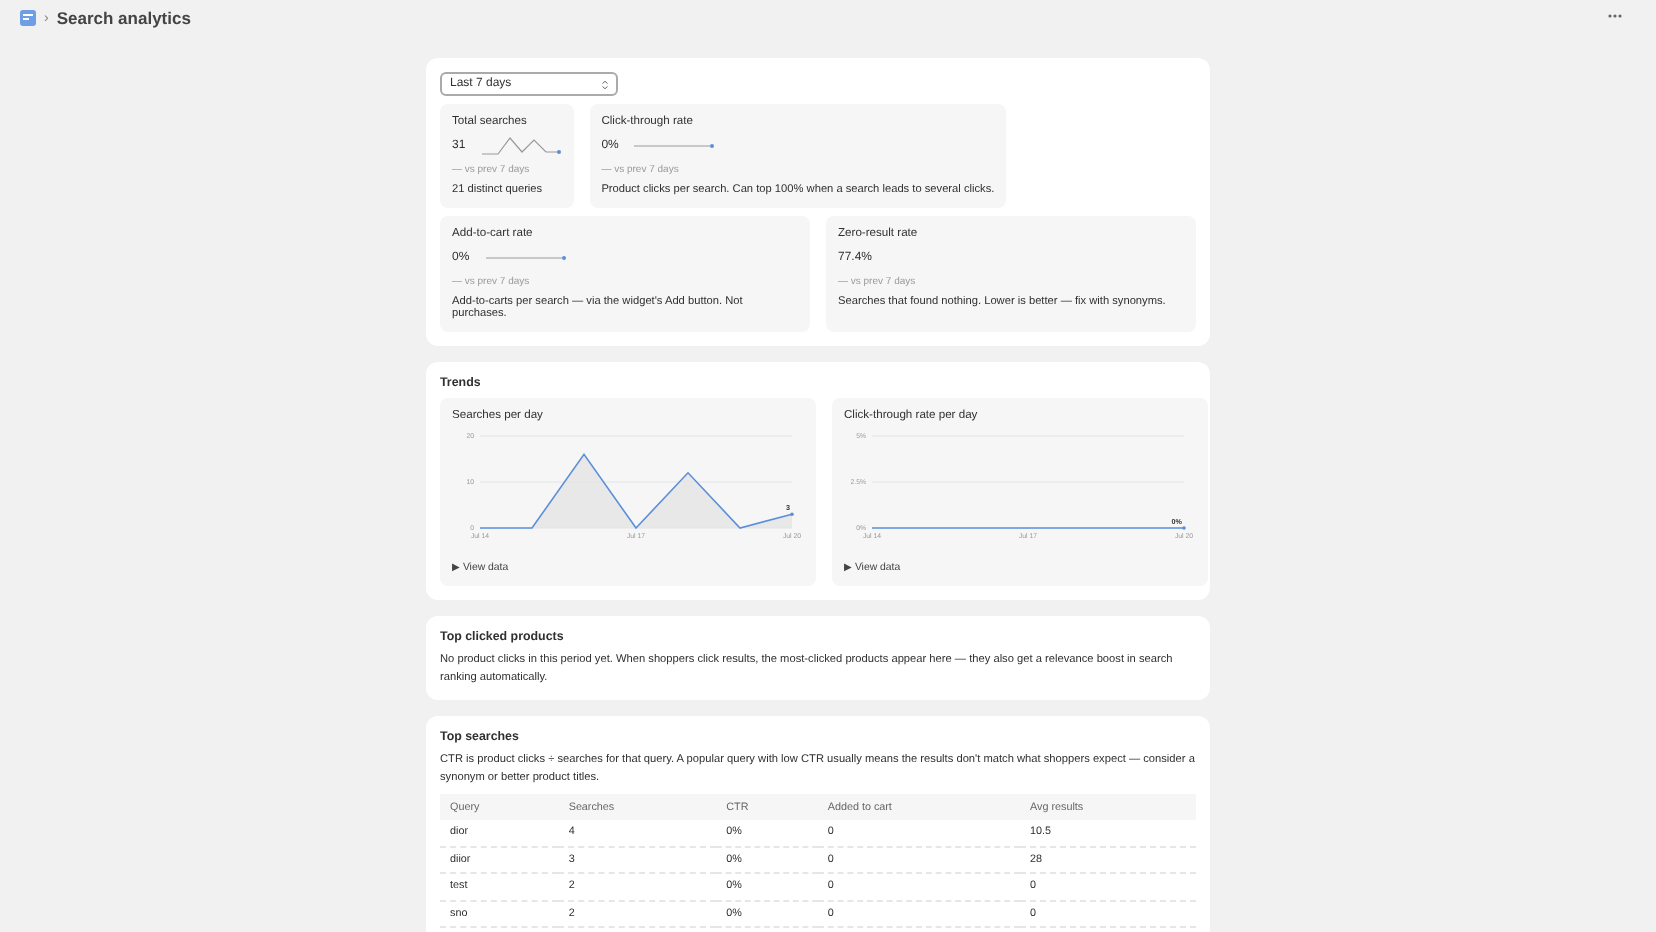 This screenshot has height=932, width=1656. Describe the element at coordinates (123, 18) in the screenshot. I see `page-title: Search analytics` at that location.